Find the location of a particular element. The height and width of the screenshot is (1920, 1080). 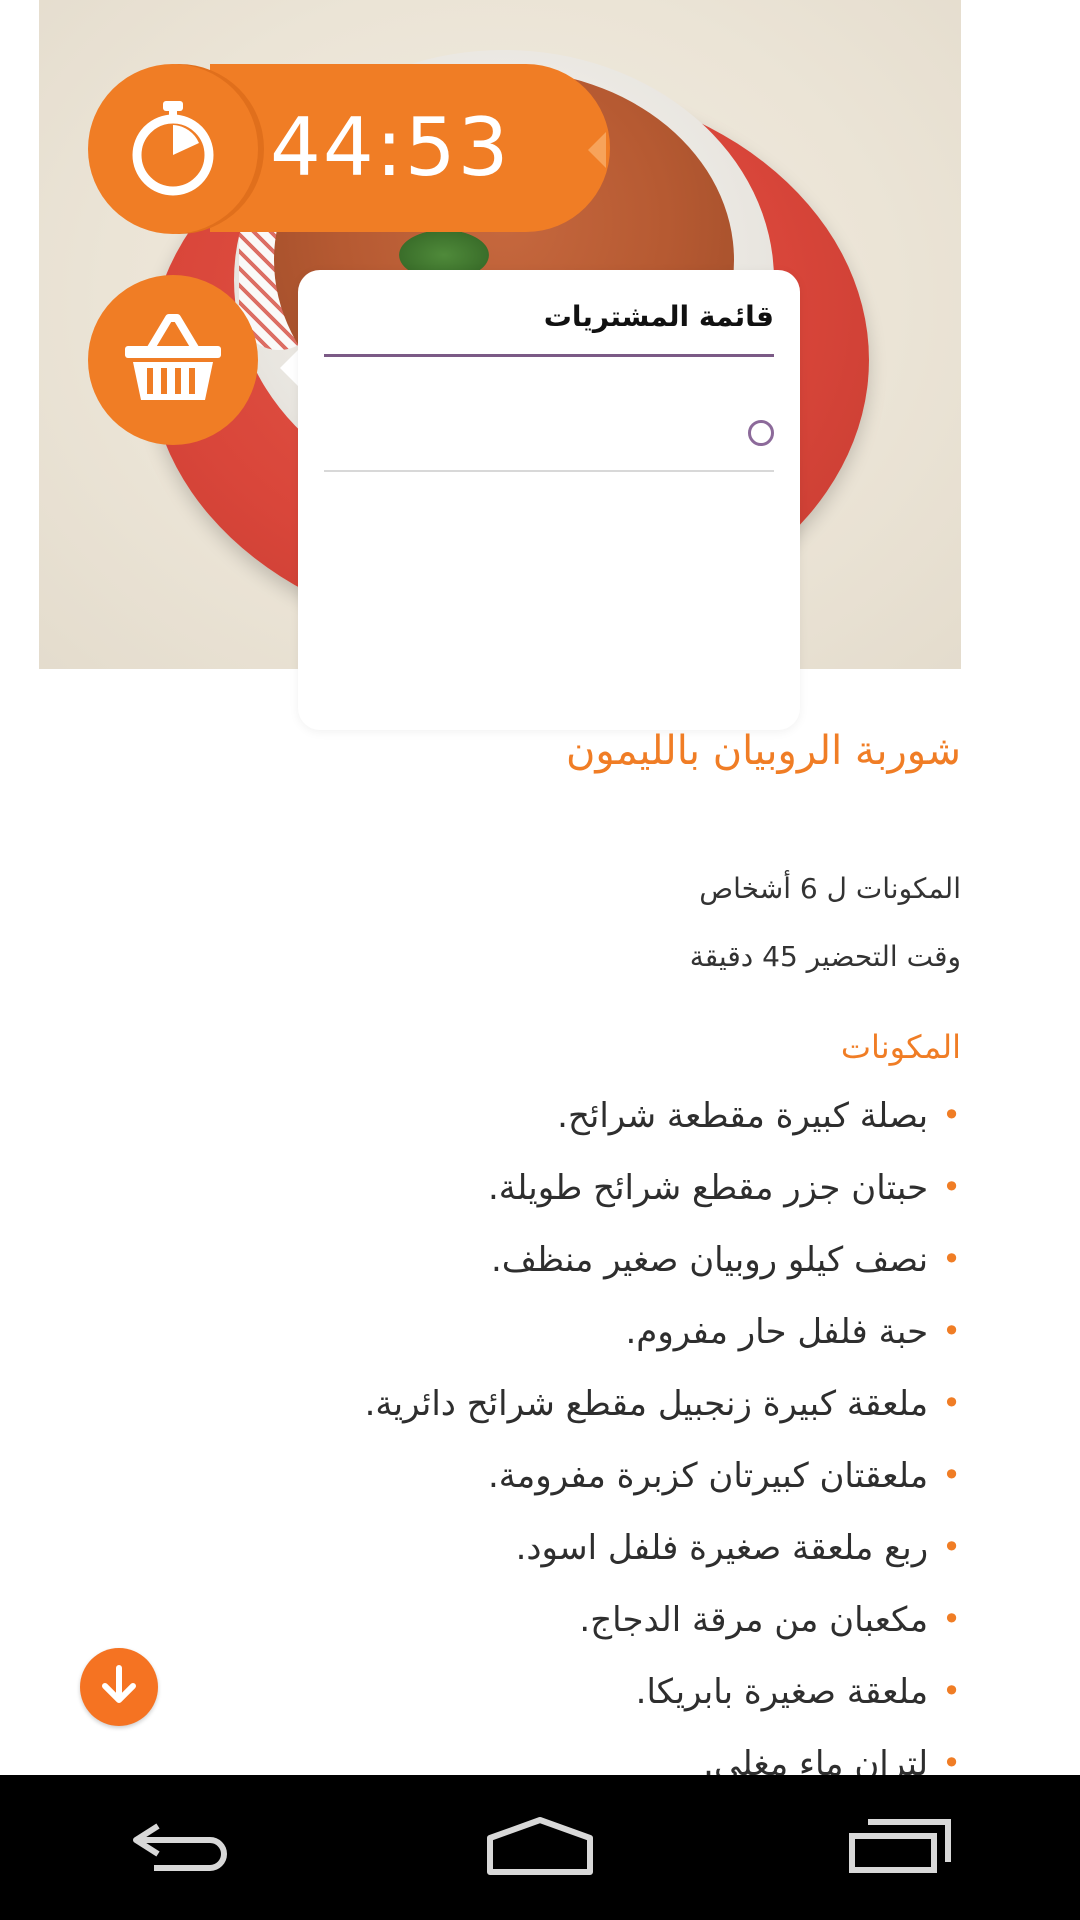

ingredients-heading: المكونات is located at coordinates (900, 1047).